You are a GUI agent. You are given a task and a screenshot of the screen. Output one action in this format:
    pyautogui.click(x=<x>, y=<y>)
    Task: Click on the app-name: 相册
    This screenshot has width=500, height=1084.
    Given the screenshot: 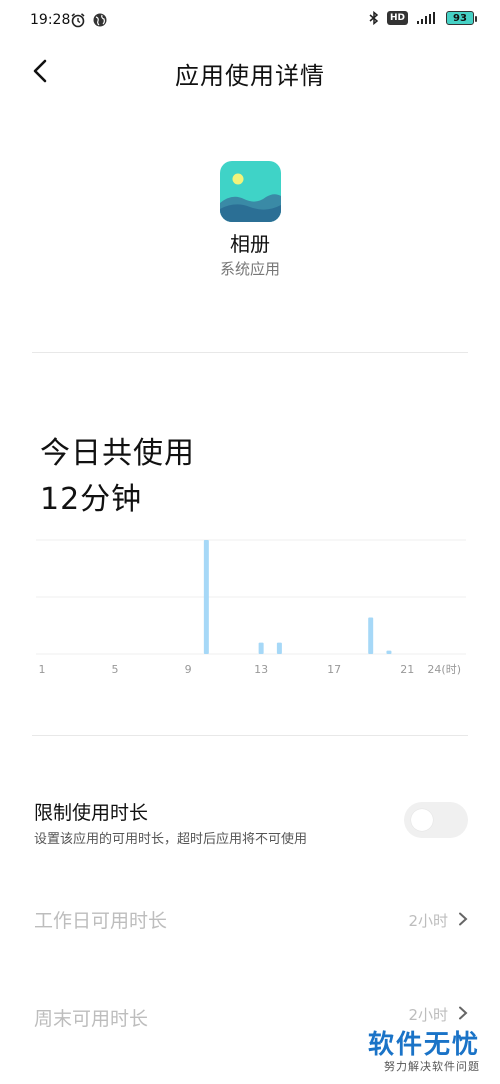 What is the action you would take?
    pyautogui.click(x=250, y=244)
    